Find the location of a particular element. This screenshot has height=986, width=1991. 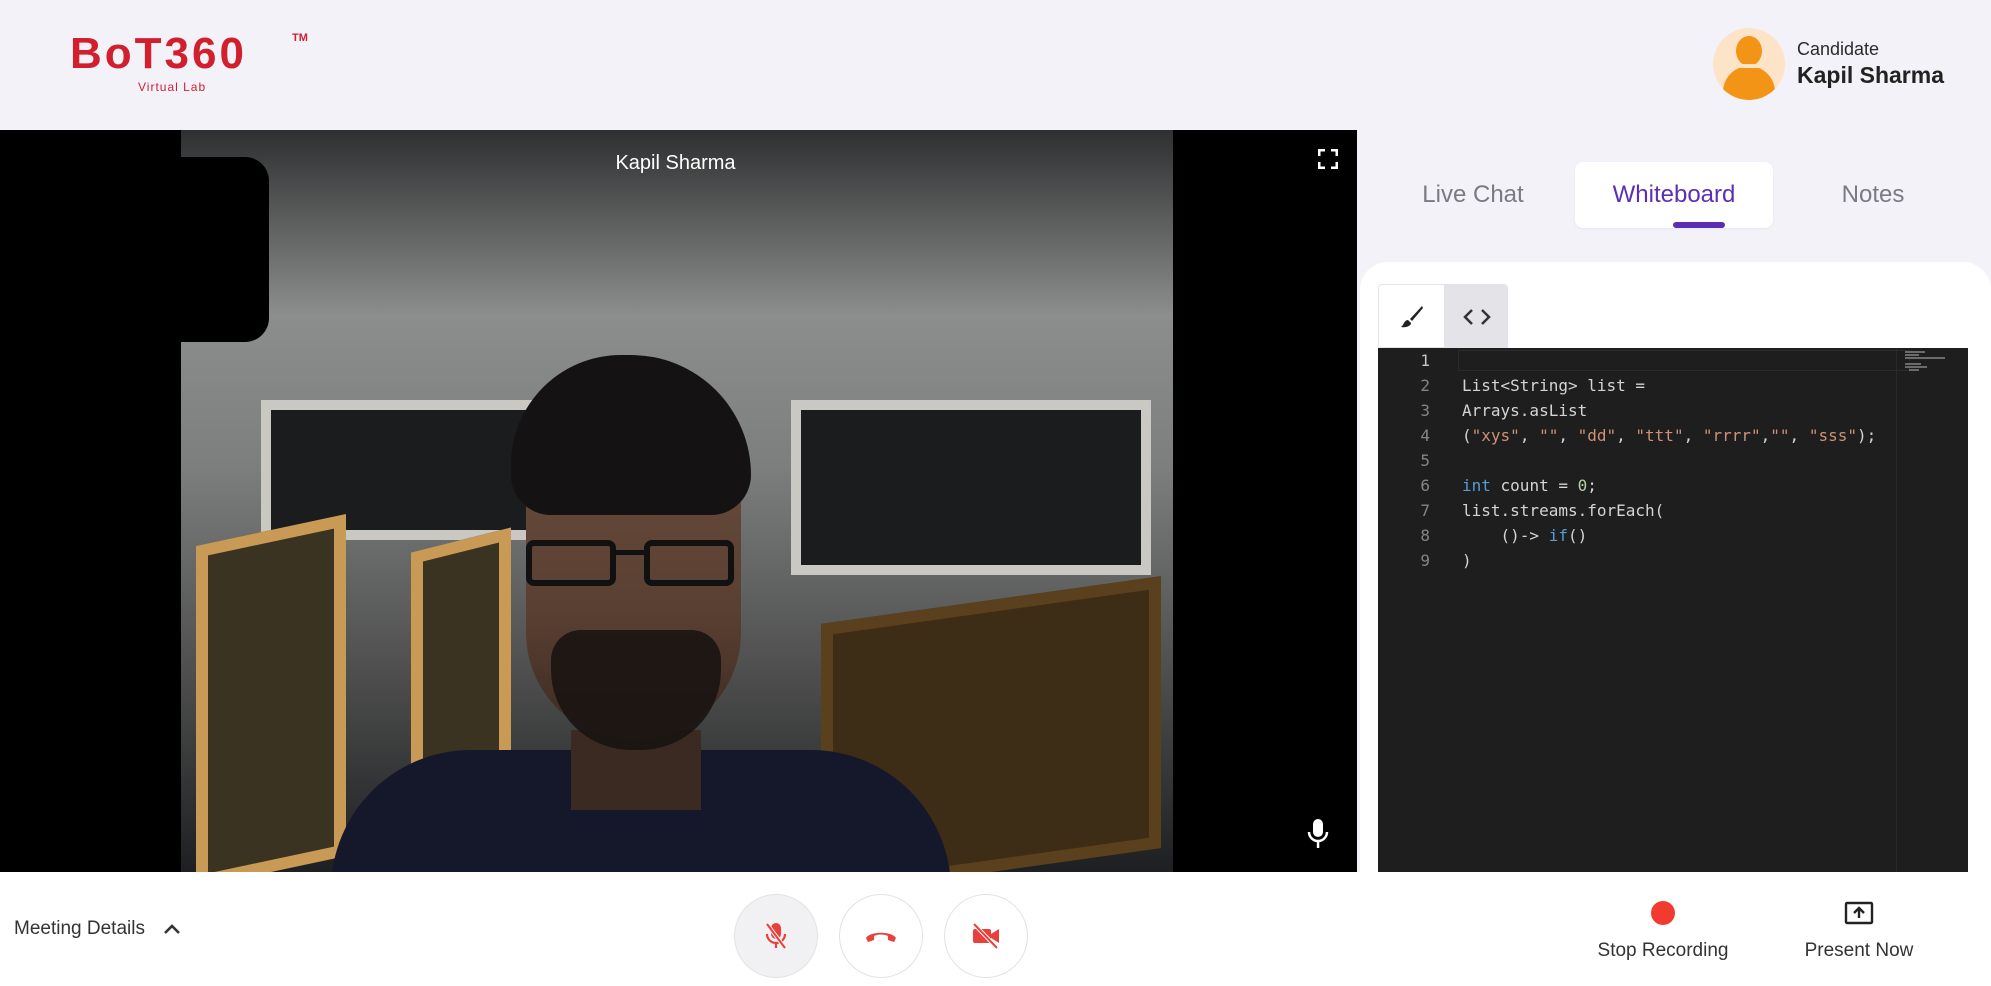

code-icon is located at coordinates (1475, 316).